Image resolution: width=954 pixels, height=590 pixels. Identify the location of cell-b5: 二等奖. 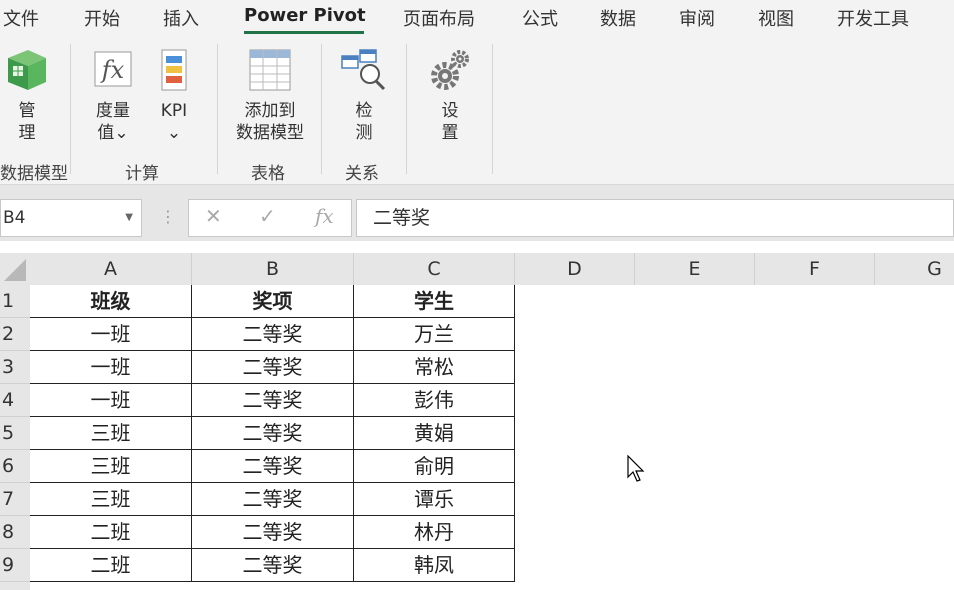
(273, 433).